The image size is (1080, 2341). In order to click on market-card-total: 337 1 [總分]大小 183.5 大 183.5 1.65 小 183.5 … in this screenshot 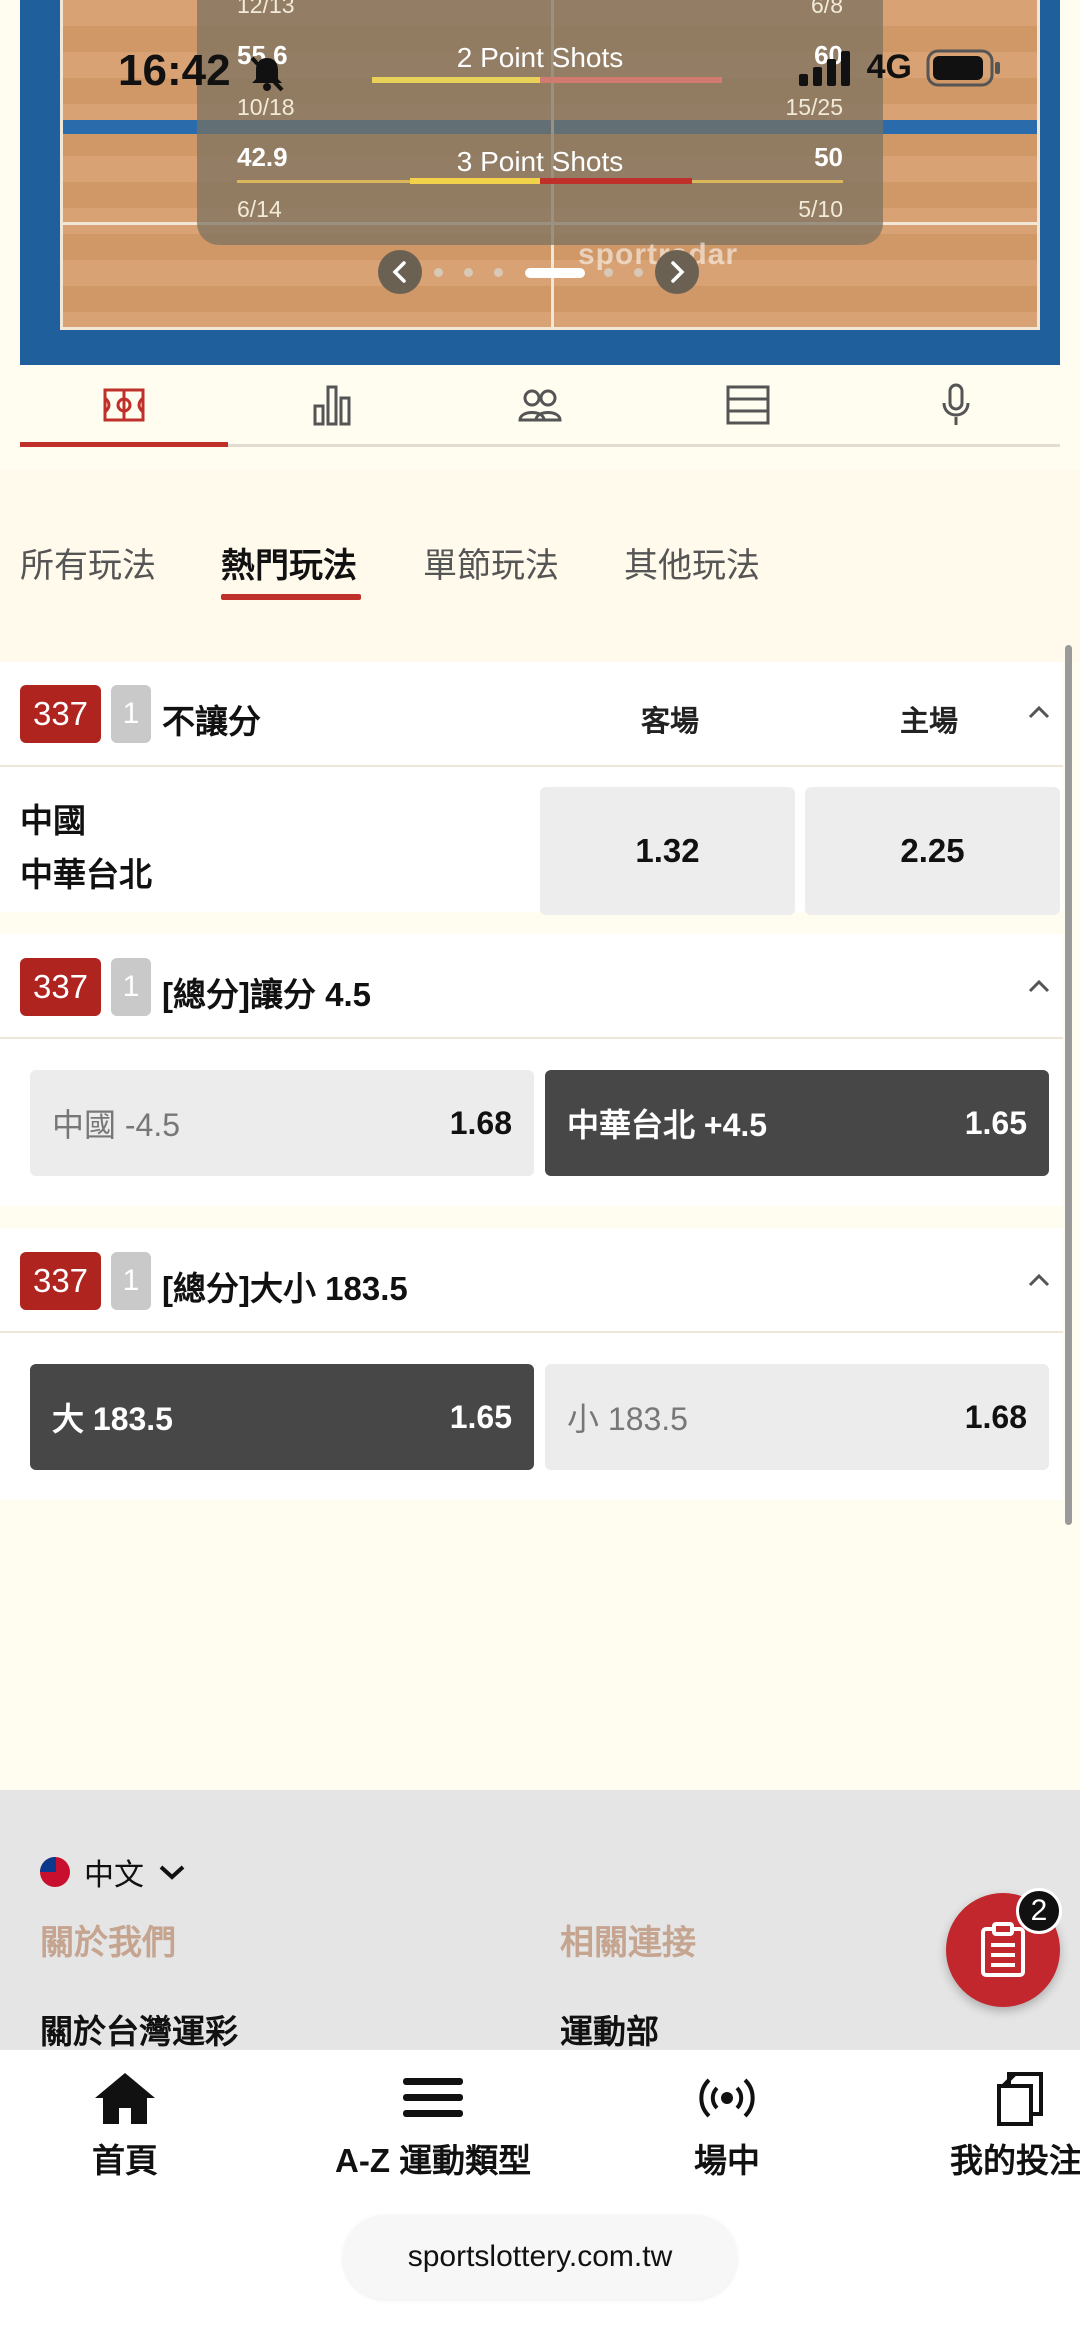, I will do `click(531, 1364)`.